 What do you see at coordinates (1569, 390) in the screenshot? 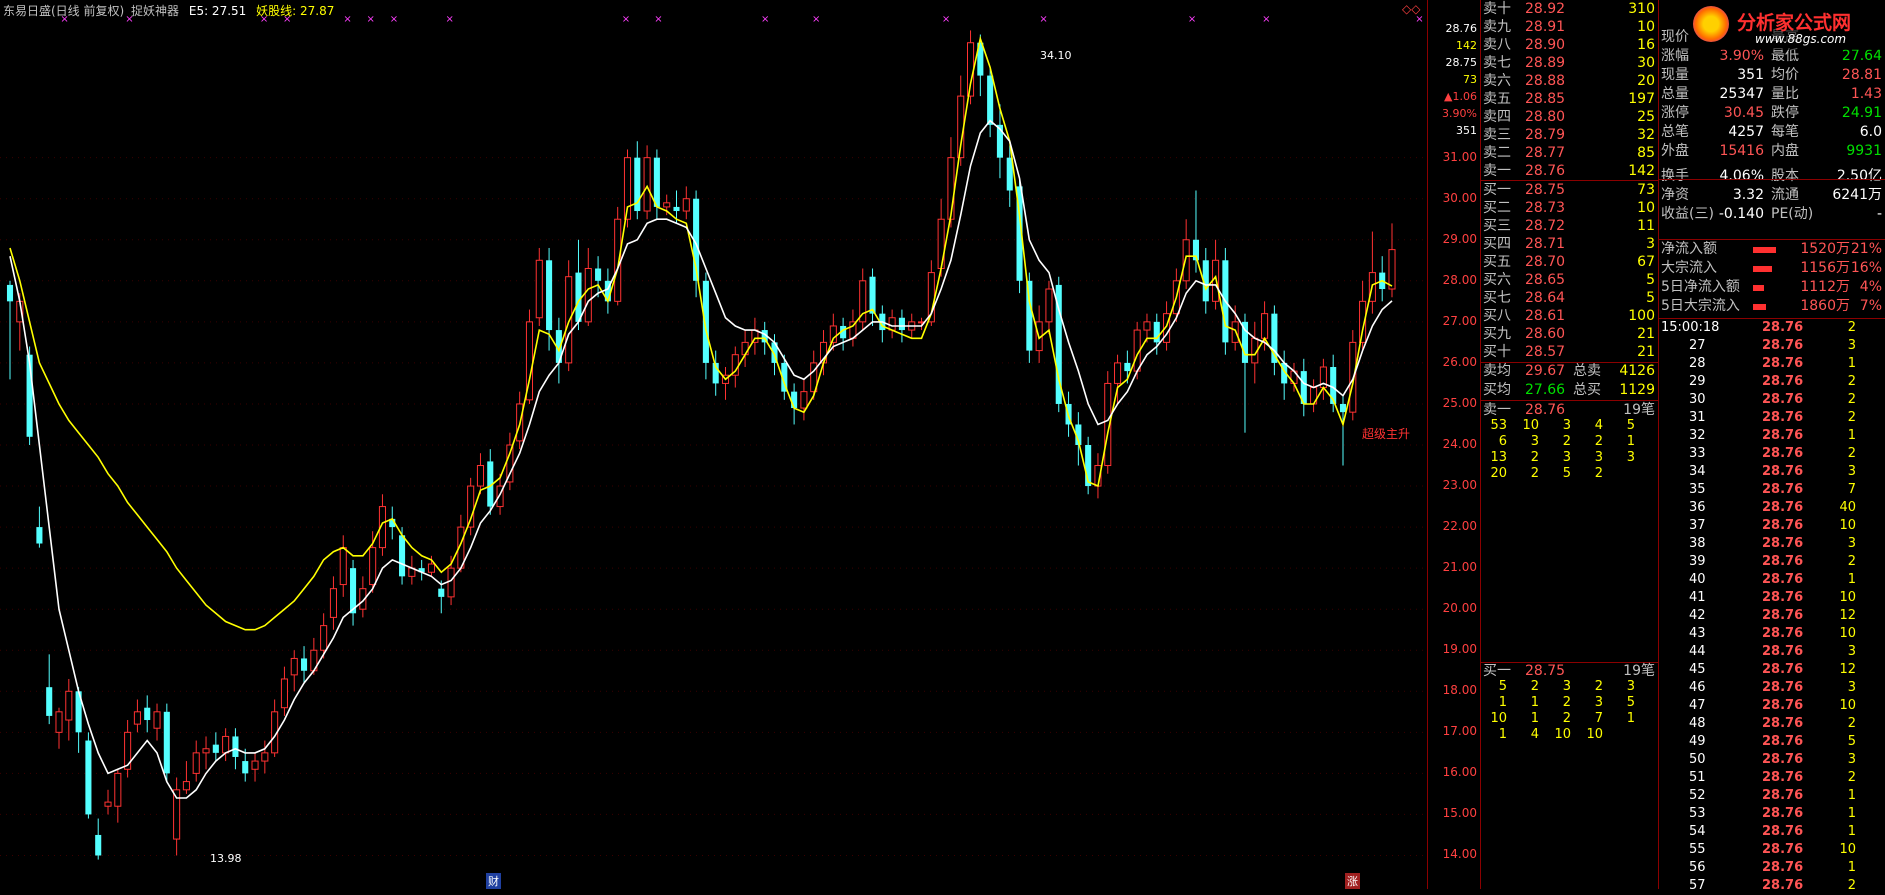
I see `avg-buy-row: 买均 27.66 总买 1129` at bounding box center [1569, 390].